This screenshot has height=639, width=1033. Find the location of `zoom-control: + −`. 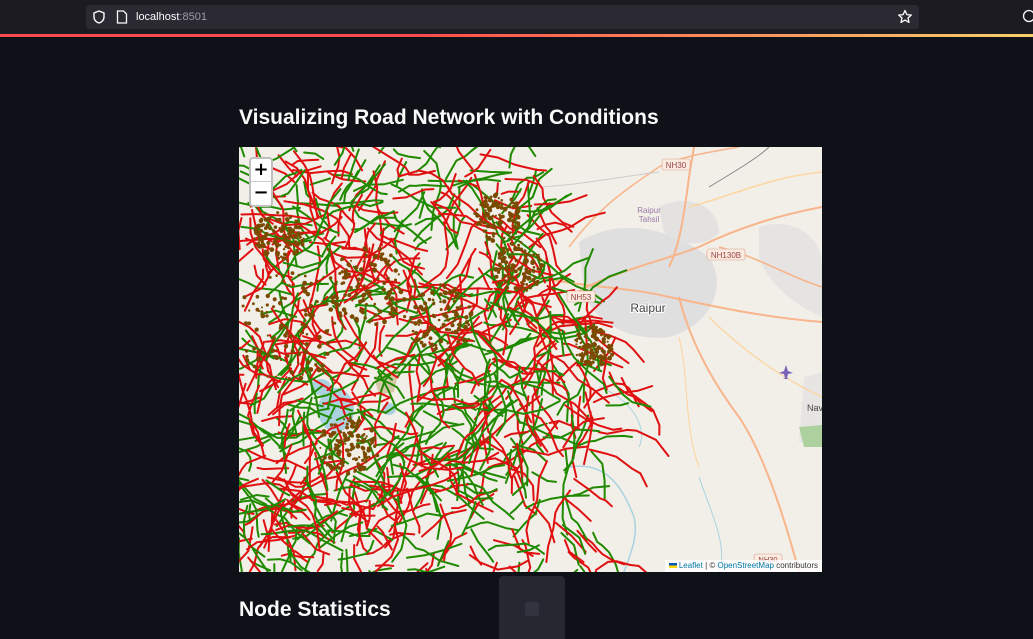

zoom-control: + − is located at coordinates (261, 182).